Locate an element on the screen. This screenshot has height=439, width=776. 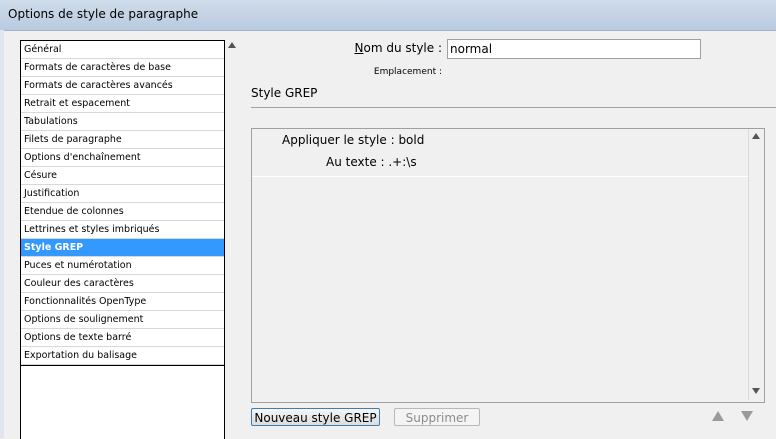
list-end-divider is located at coordinates (122, 365).